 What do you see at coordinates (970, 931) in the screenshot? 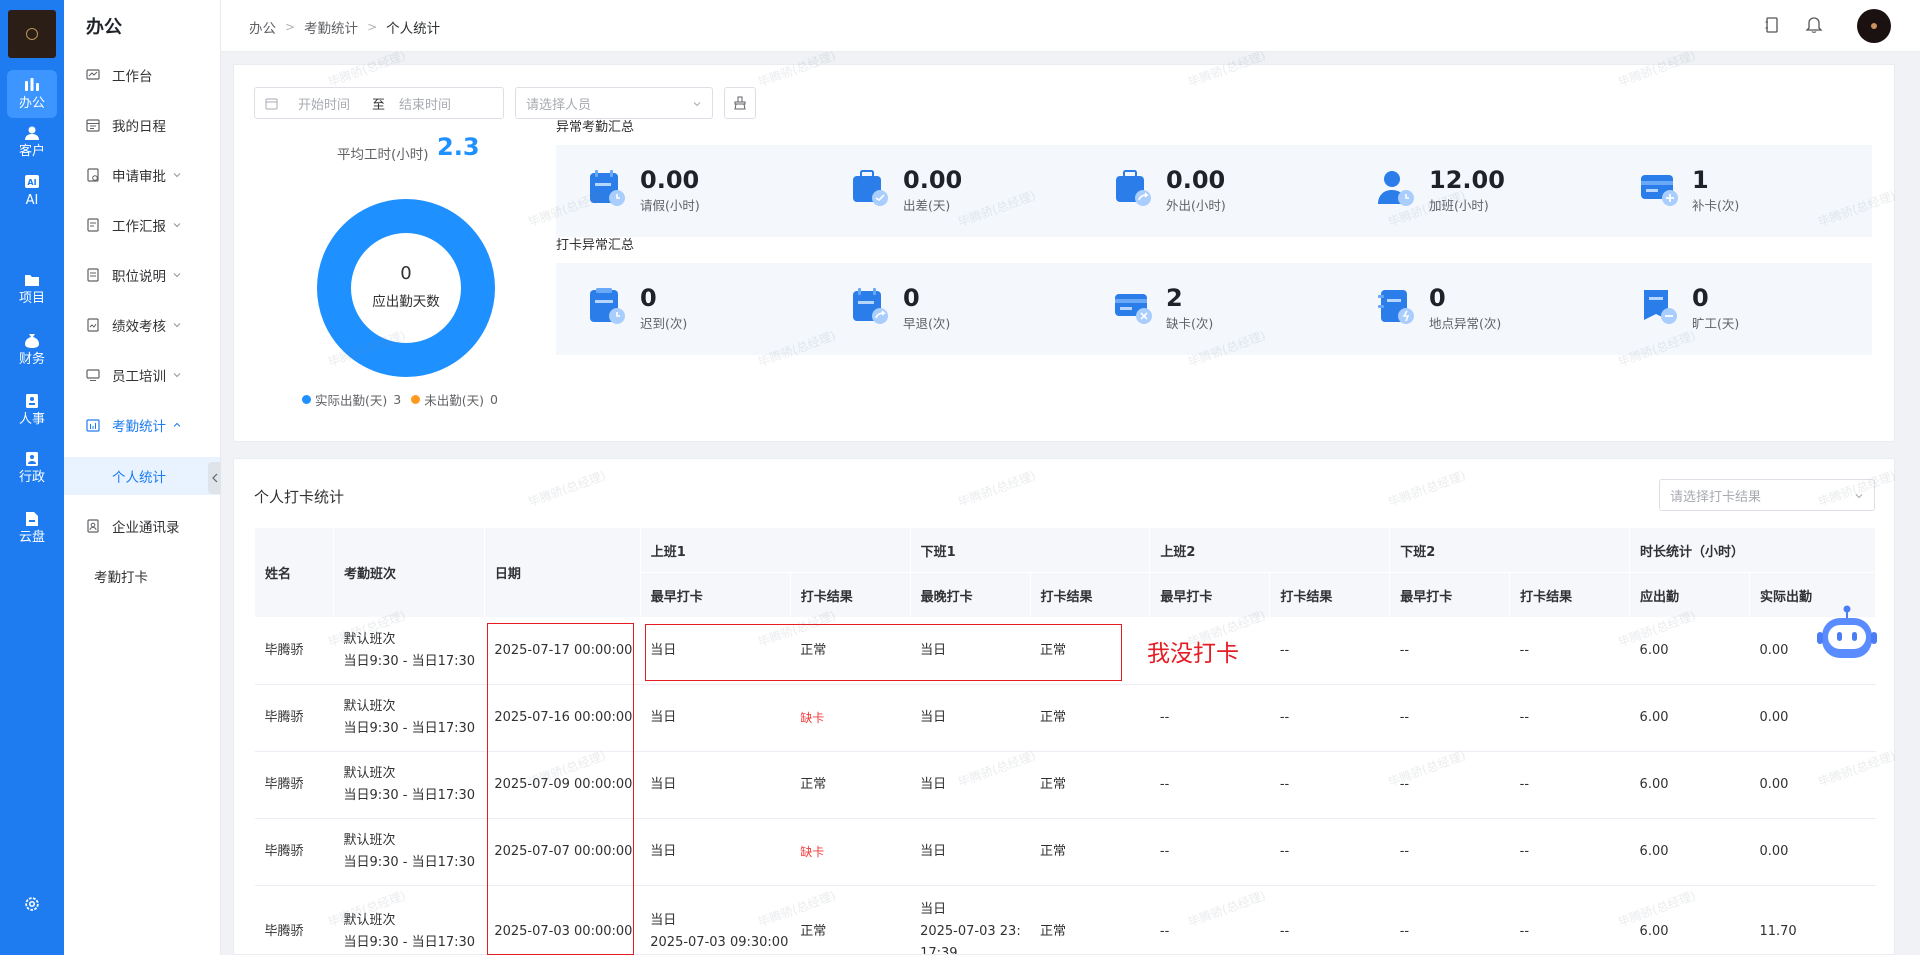
I see `punch-timestamp: 2025-07-03 23:` at bounding box center [970, 931].